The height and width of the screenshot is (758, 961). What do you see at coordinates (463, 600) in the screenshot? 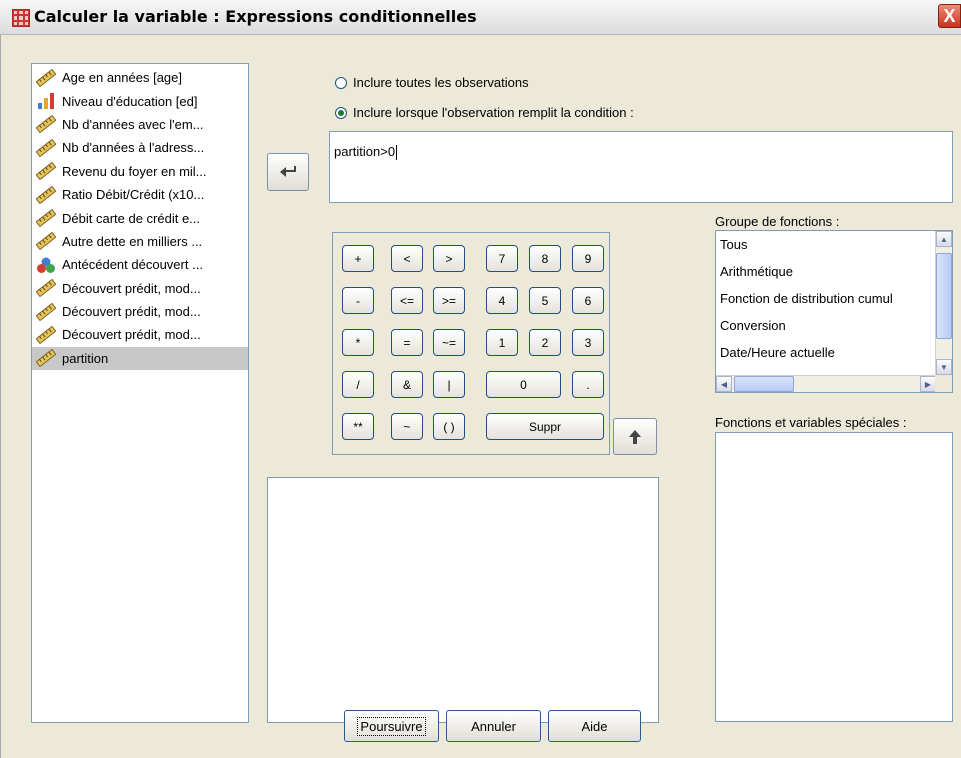
I see `function-description-box` at bounding box center [463, 600].